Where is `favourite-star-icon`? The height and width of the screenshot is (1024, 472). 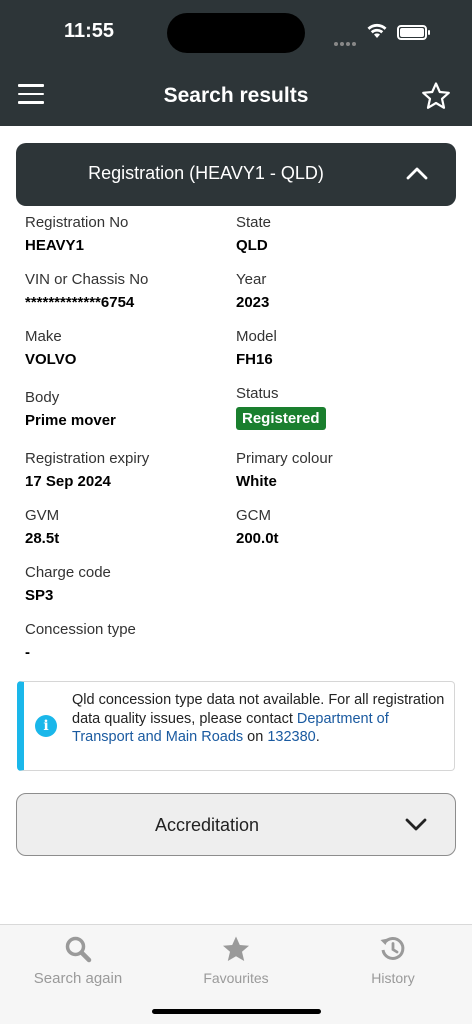
favourite-star-icon is located at coordinates (436, 98).